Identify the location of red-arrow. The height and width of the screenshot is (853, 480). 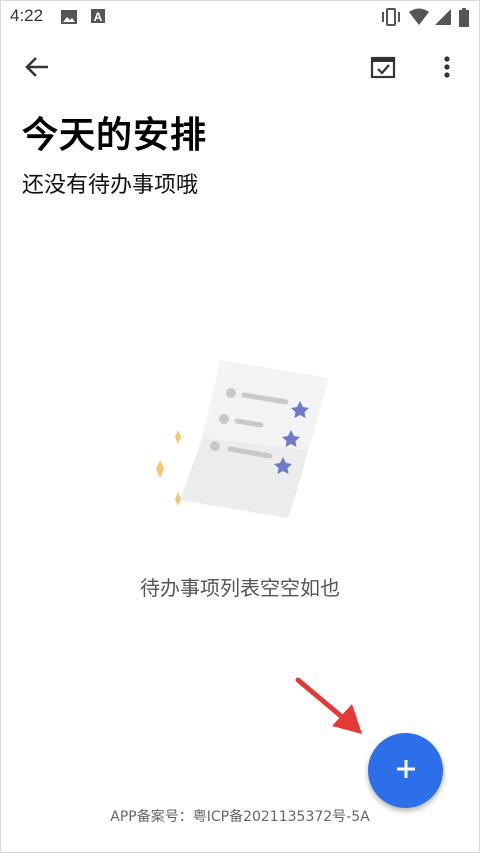
(330, 707).